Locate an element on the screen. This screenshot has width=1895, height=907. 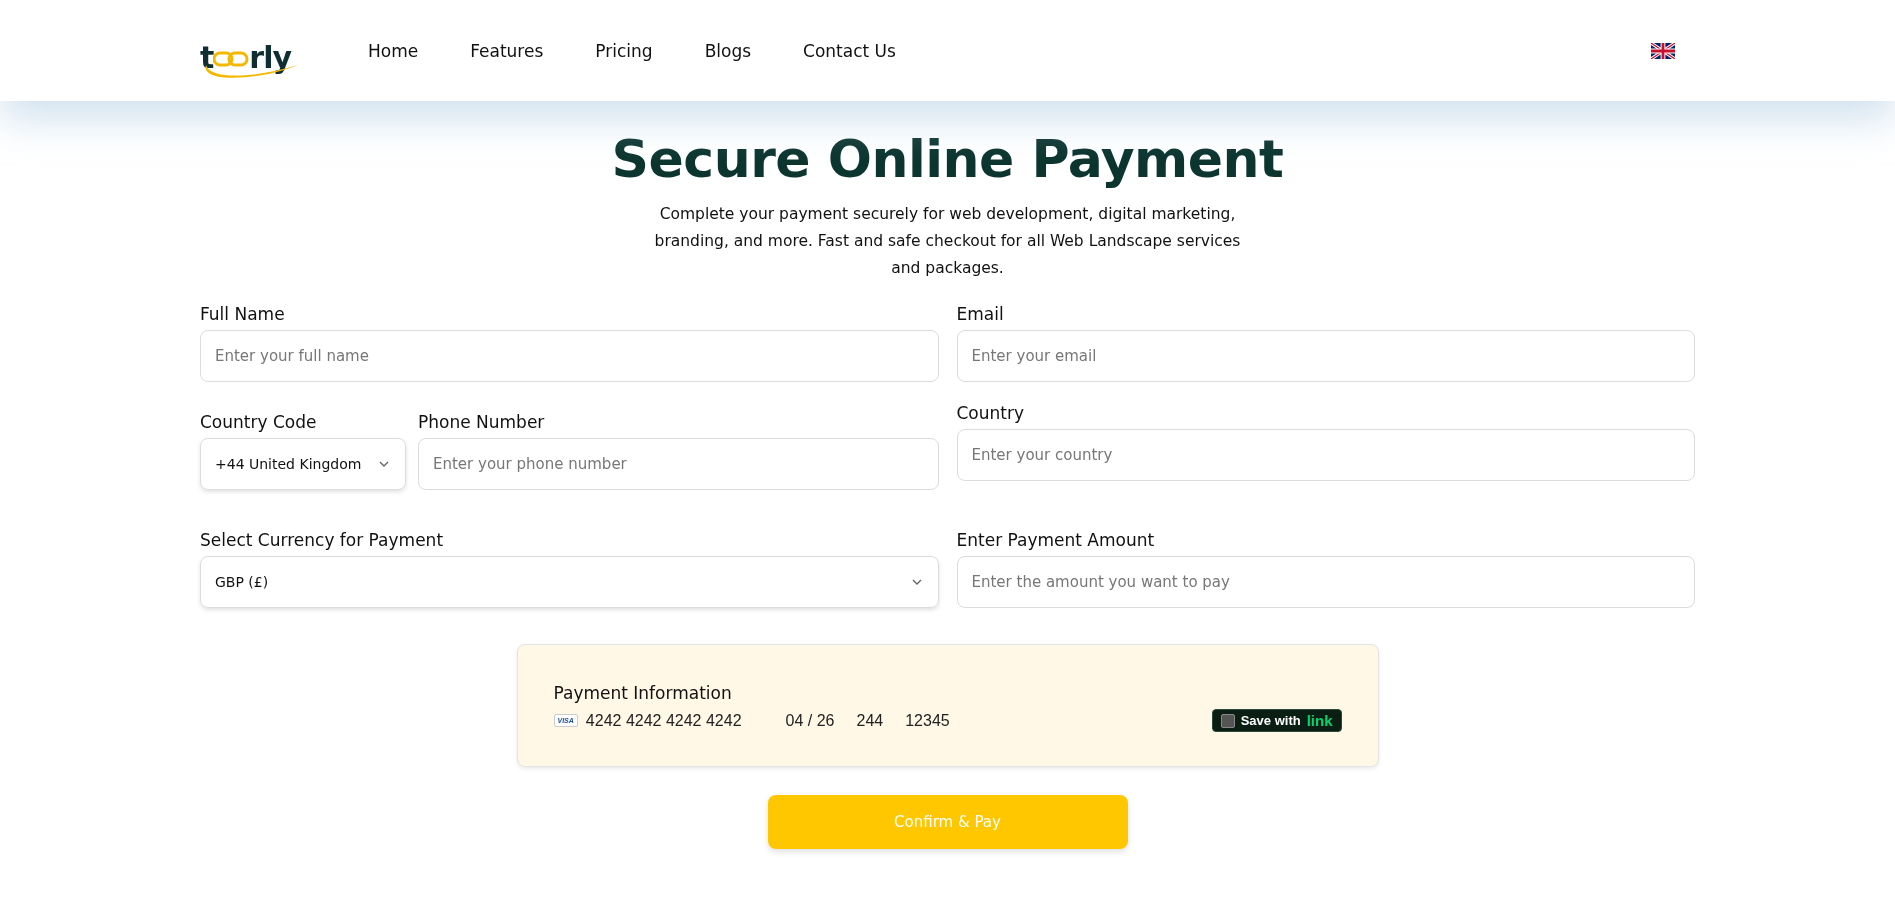
input-field: Enter your full name is located at coordinates (569, 356).